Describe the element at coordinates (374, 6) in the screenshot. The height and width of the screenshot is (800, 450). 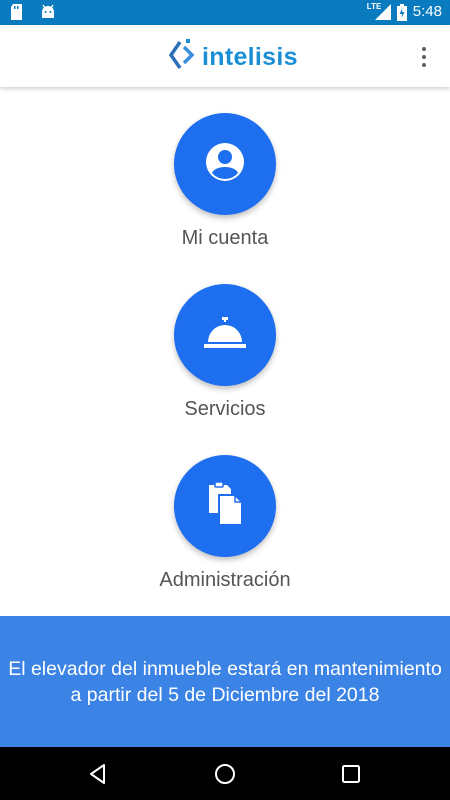
I see `network-type: LTE` at that location.